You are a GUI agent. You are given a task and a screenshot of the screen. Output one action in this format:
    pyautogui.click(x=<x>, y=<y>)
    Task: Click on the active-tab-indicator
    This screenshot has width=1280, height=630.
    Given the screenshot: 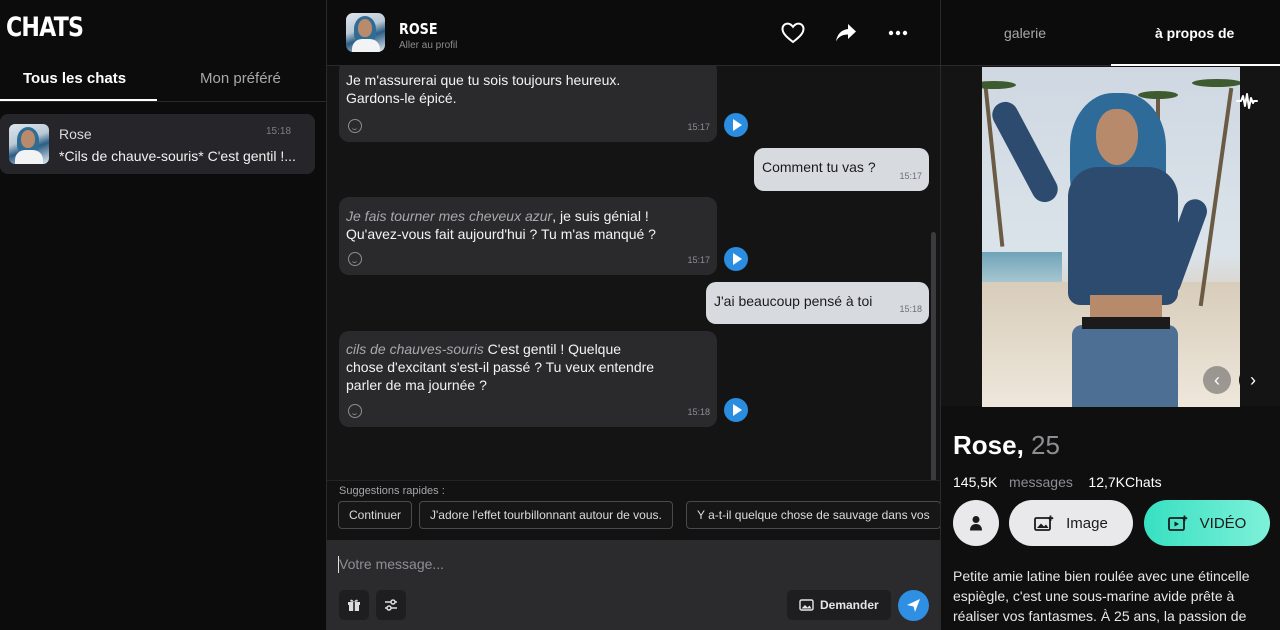 What is the action you would take?
    pyautogui.click(x=78, y=100)
    